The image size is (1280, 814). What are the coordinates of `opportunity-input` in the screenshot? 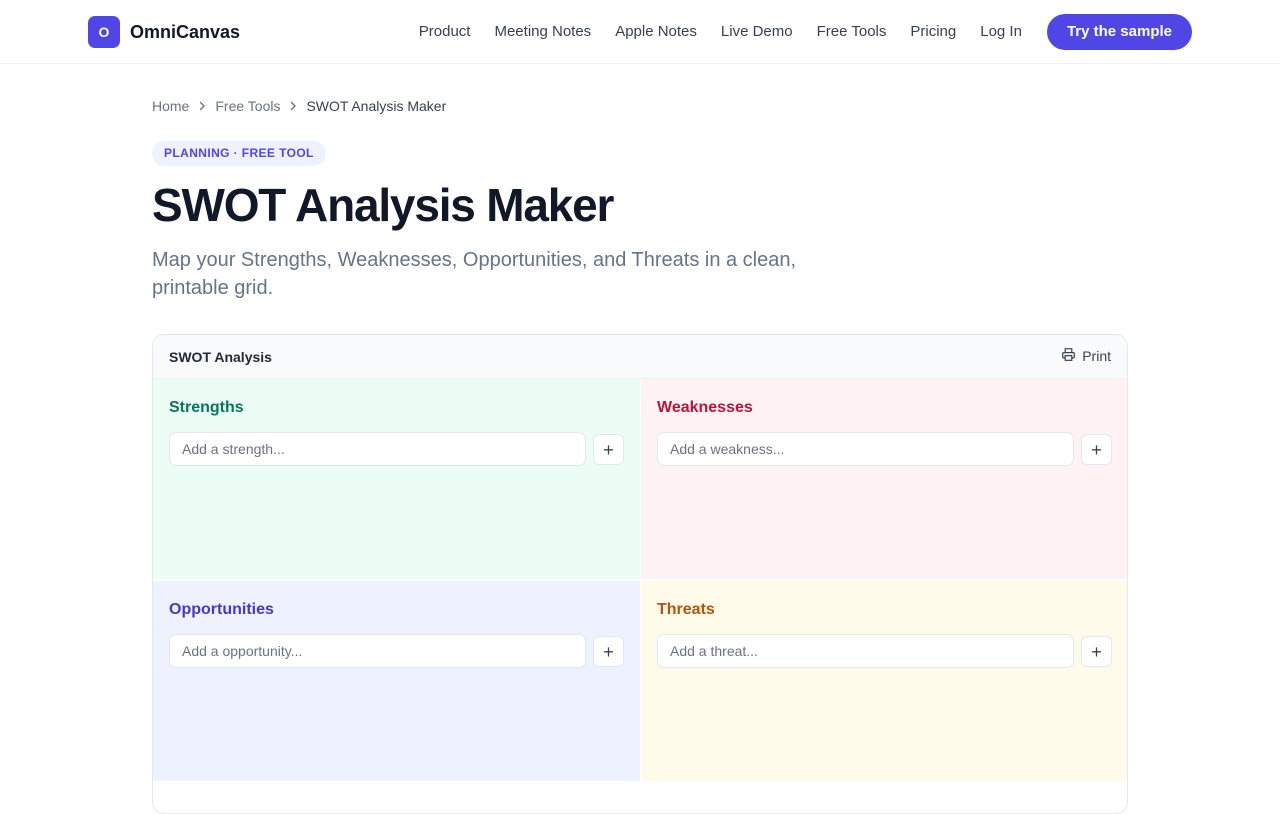 It's located at (377, 651).